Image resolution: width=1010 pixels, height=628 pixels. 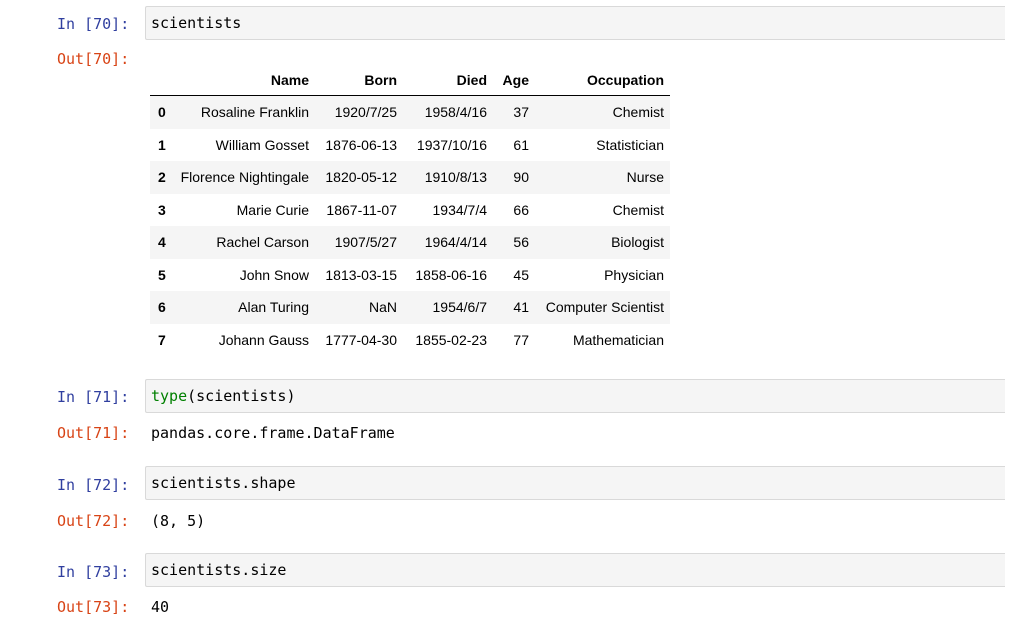 I want to click on cell-born: 1813-03-15, so click(x=361, y=274).